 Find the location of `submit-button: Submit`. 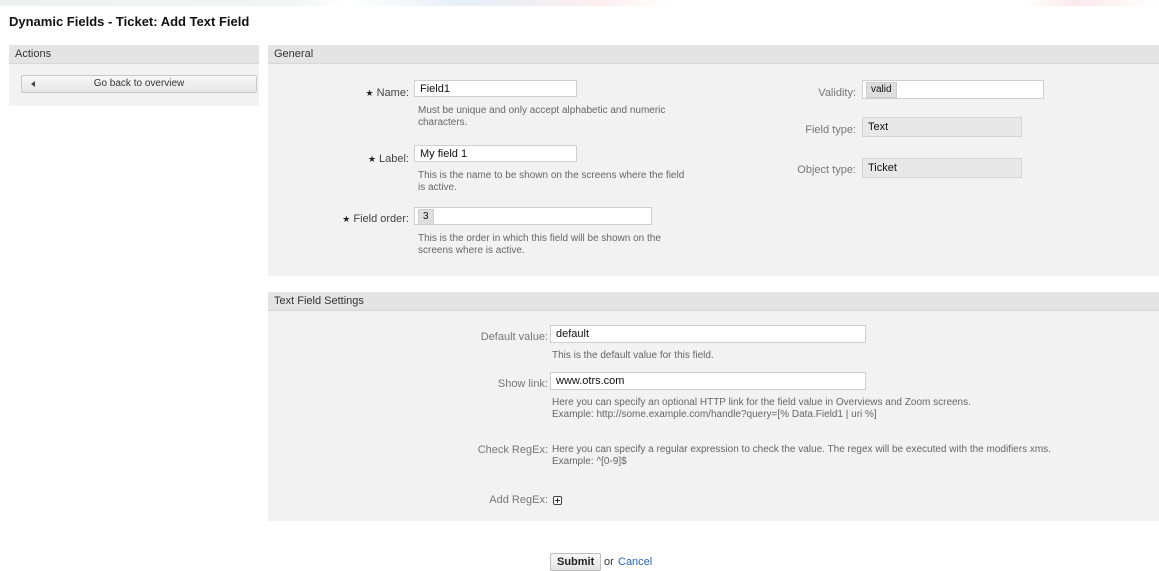

submit-button: Submit is located at coordinates (576, 562).